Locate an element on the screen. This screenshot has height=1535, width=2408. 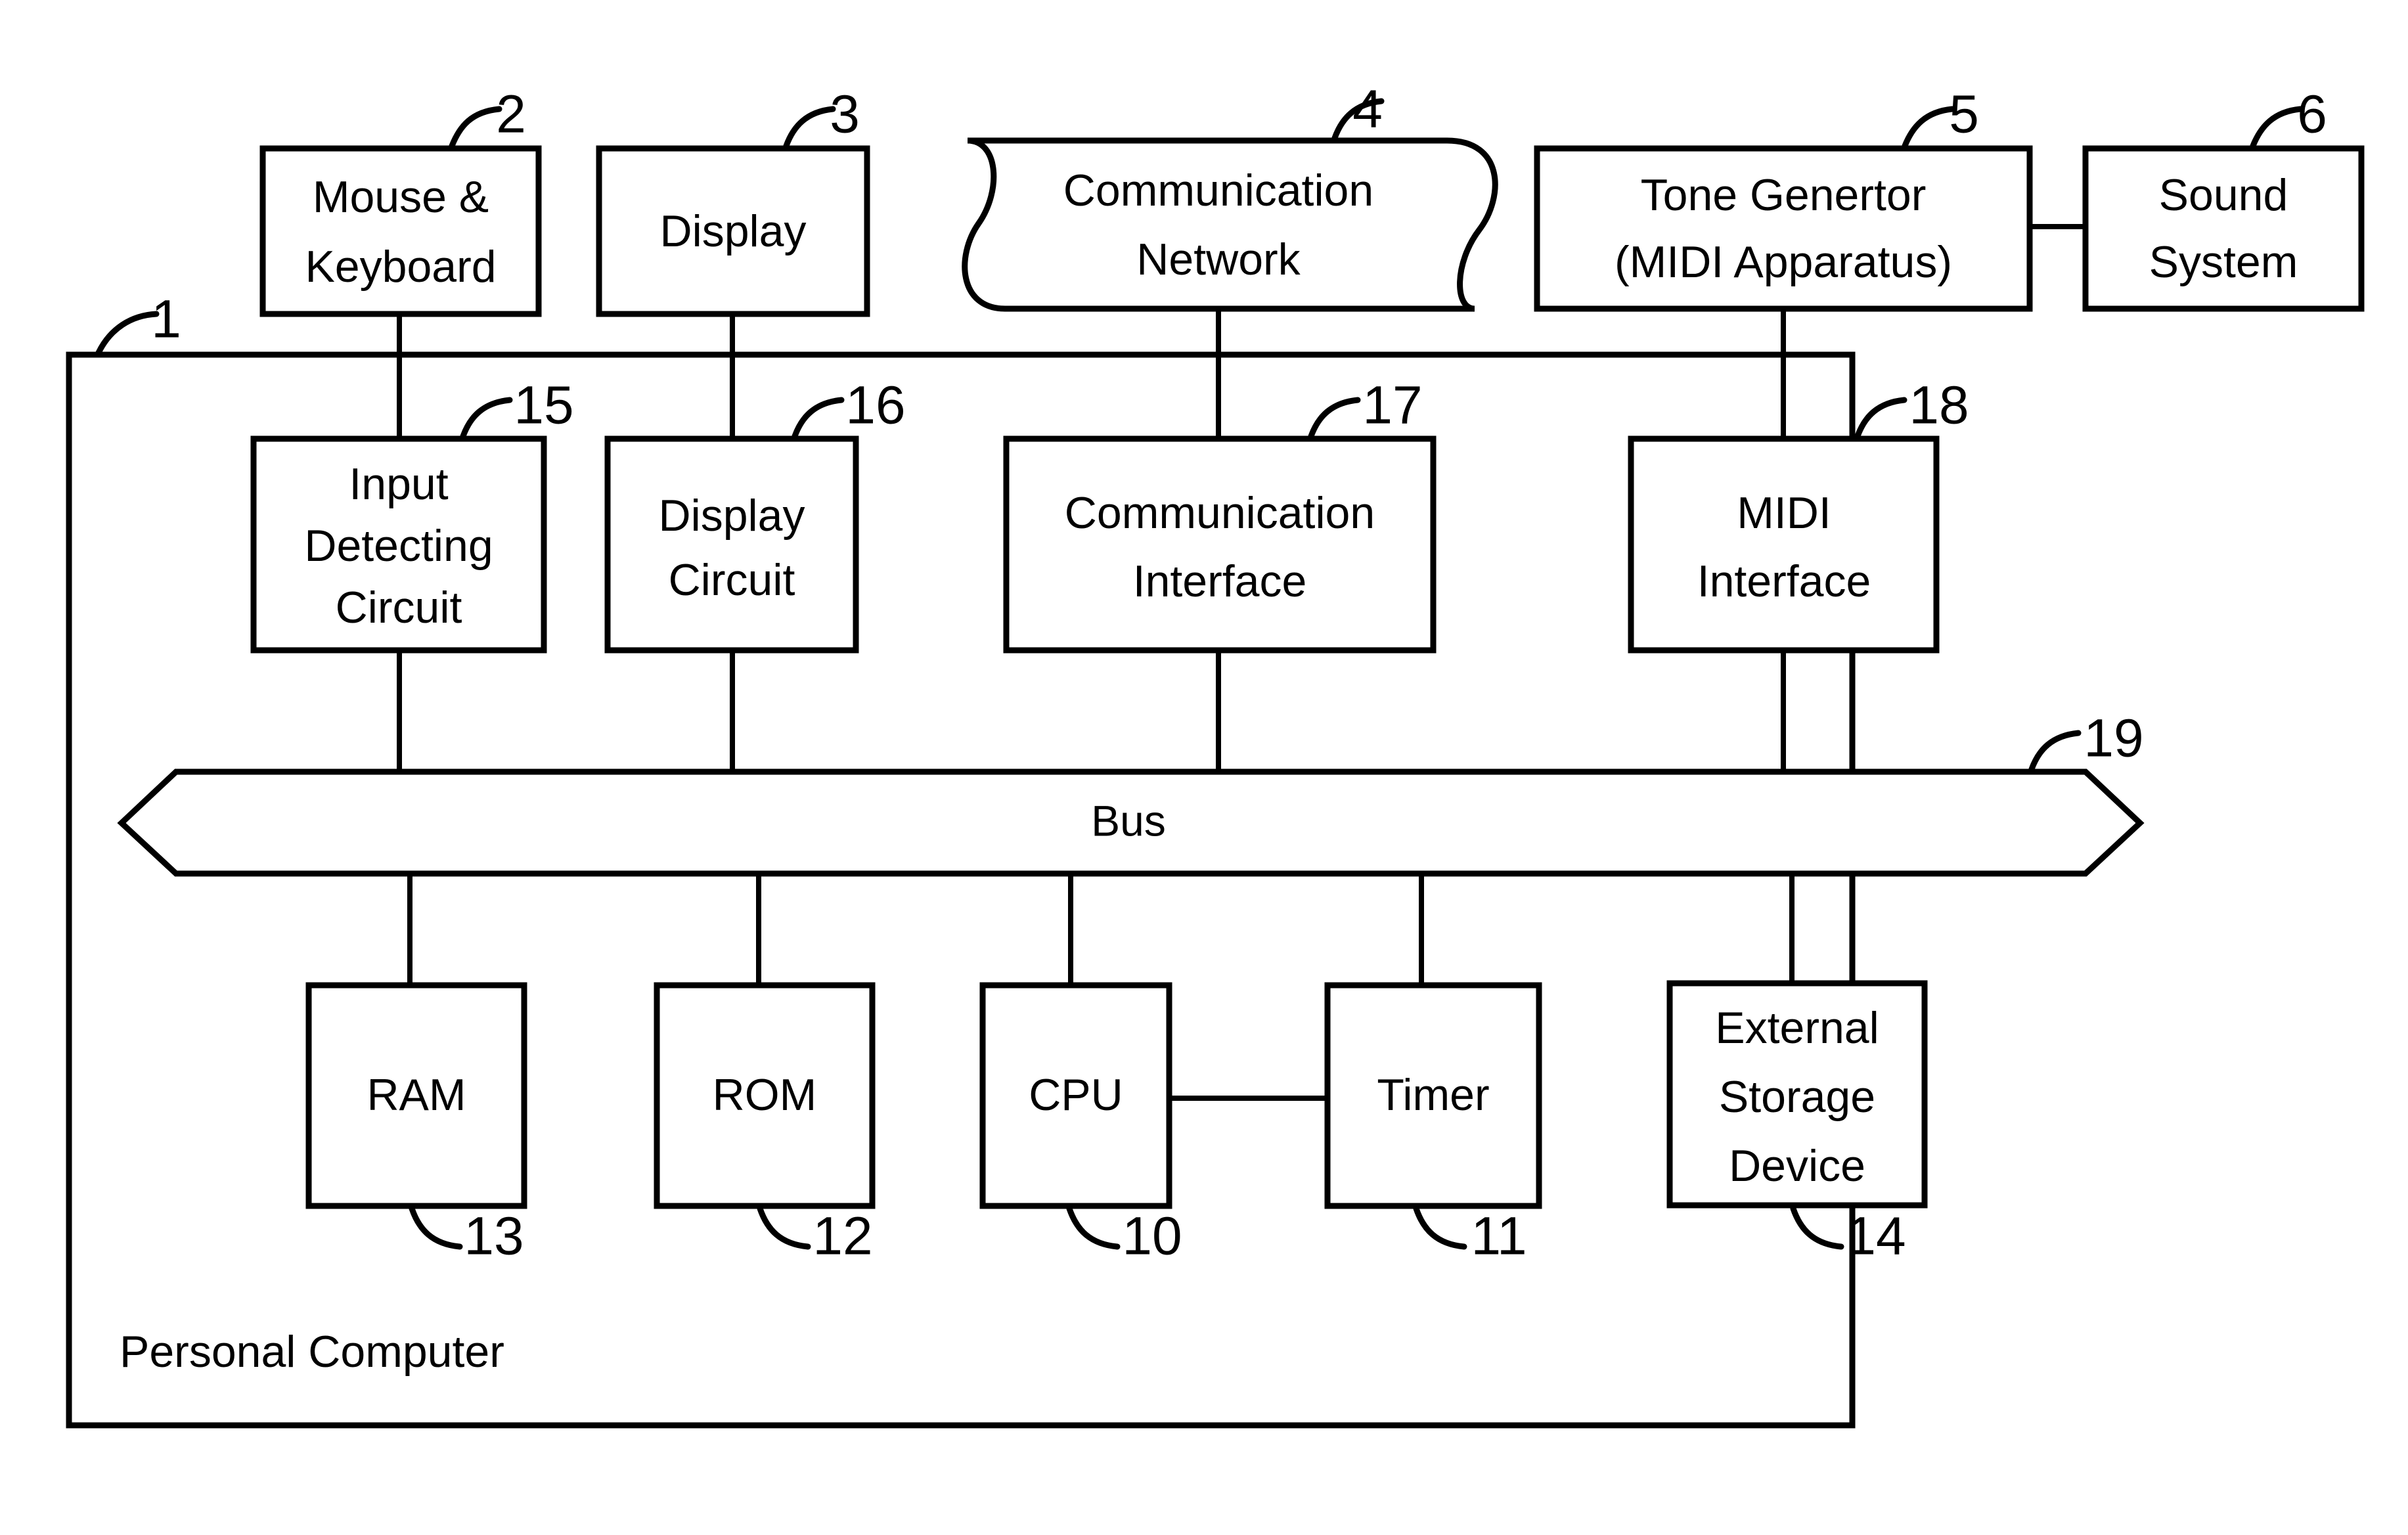
box-sound-system-line-1: System is located at coordinates (2223, 262).